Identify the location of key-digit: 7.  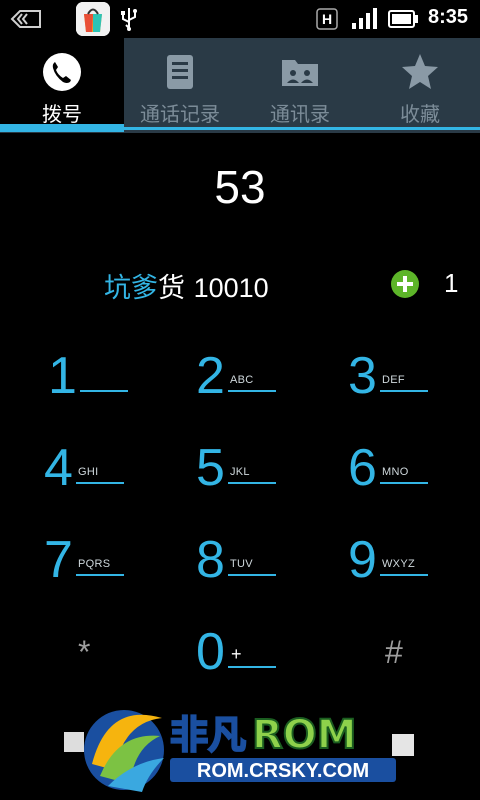
(58, 560).